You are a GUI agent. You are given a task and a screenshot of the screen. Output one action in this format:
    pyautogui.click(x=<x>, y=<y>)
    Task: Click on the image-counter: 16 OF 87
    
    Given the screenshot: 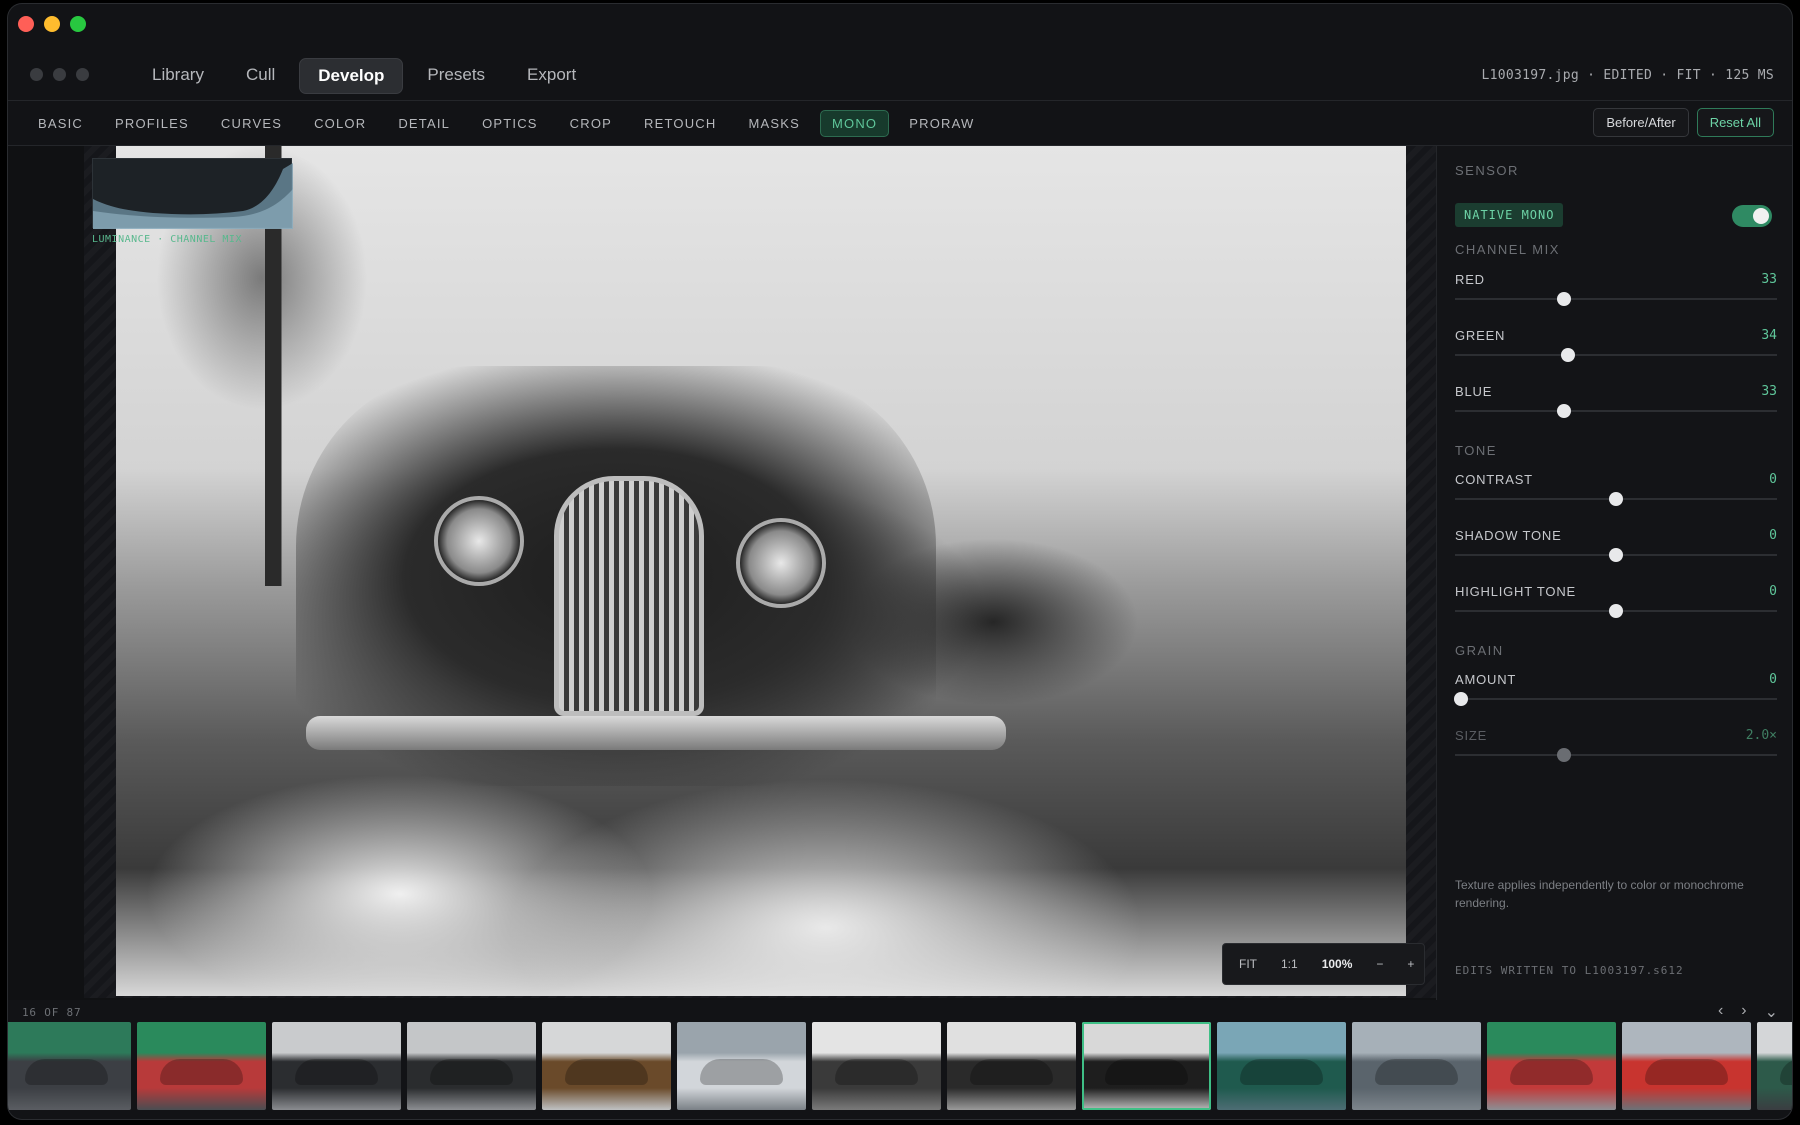 What is the action you would take?
    pyautogui.click(x=52, y=1012)
    